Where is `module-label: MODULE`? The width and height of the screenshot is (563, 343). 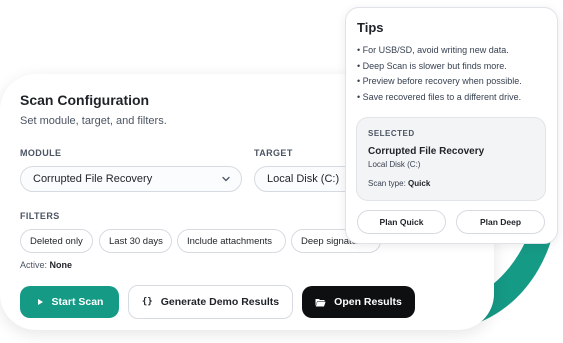 module-label: MODULE is located at coordinates (41, 153).